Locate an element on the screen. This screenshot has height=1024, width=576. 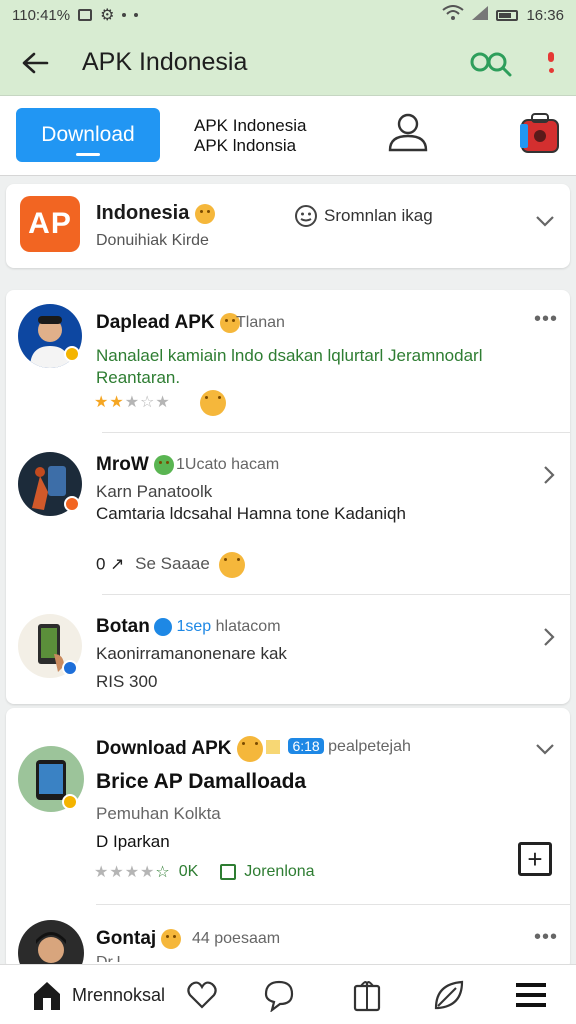
nav-menu is located at coordinates (531, 995).